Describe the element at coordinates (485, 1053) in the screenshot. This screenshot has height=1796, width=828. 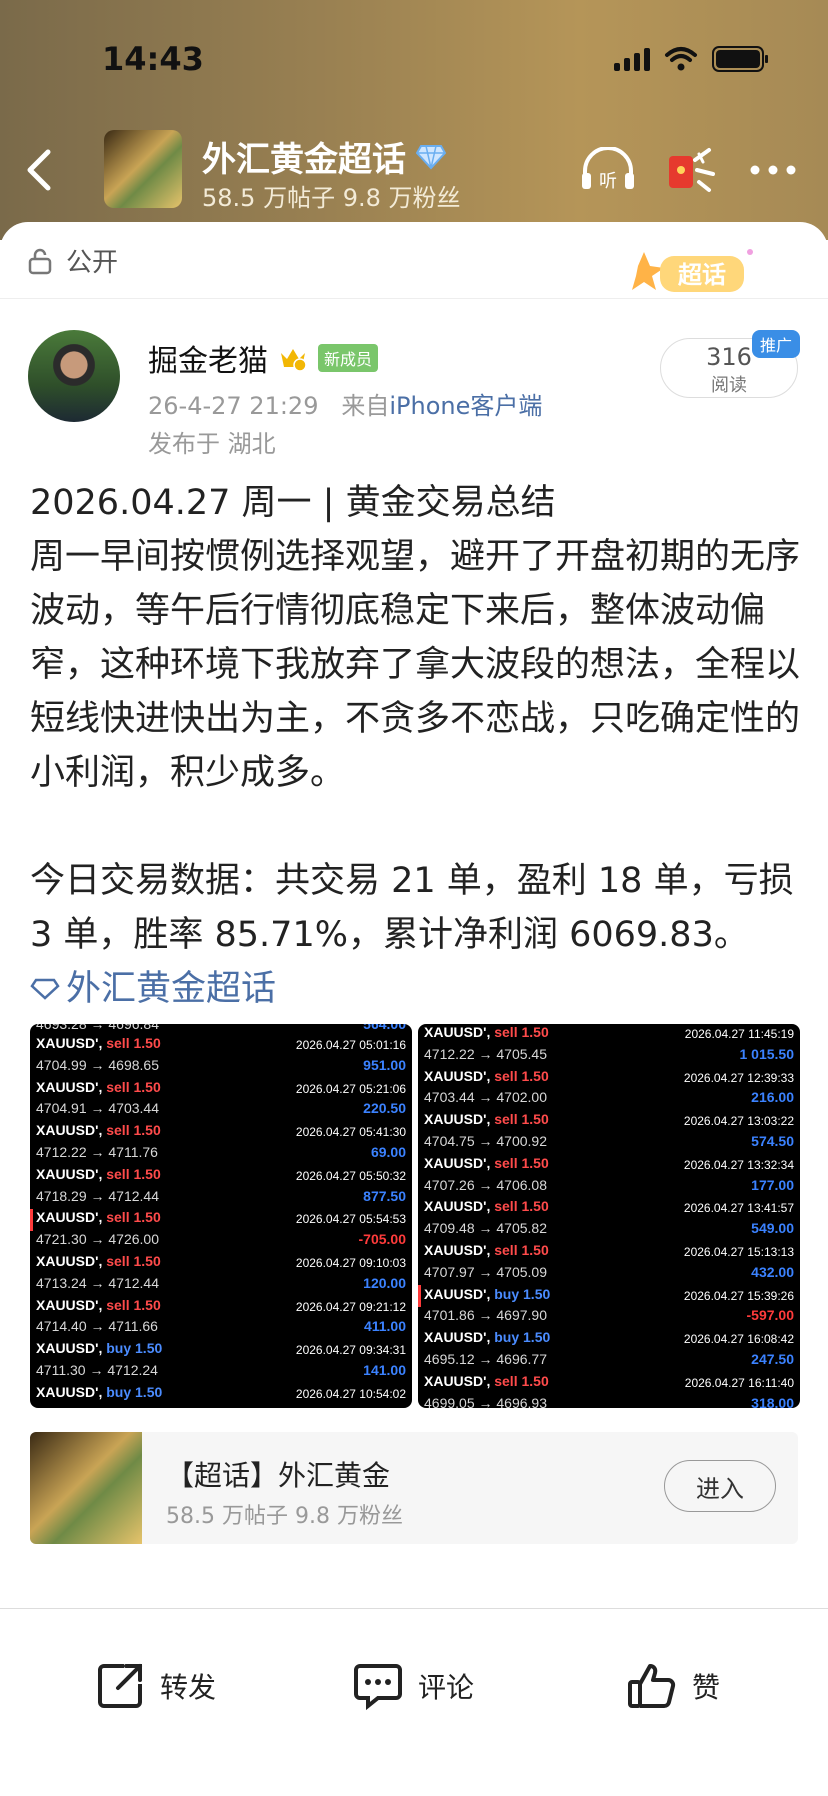
I see `trade-prices: 4712.22 → 4705.45` at that location.